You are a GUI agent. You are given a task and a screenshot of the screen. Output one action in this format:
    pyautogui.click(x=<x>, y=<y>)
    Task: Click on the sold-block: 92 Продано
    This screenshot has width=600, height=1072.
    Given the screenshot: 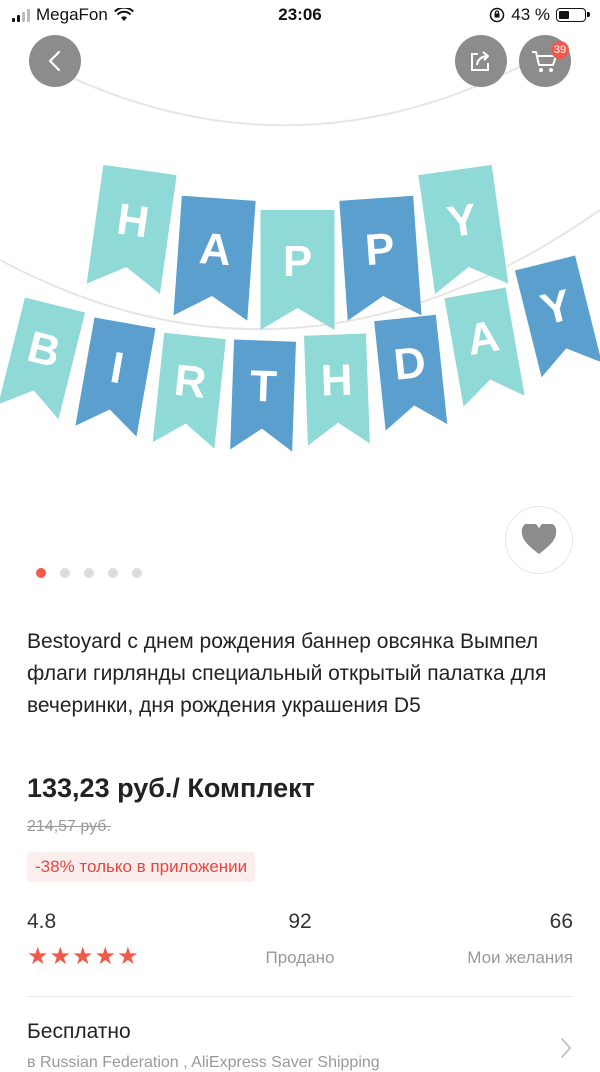 What is the action you would take?
    pyautogui.click(x=300, y=939)
    